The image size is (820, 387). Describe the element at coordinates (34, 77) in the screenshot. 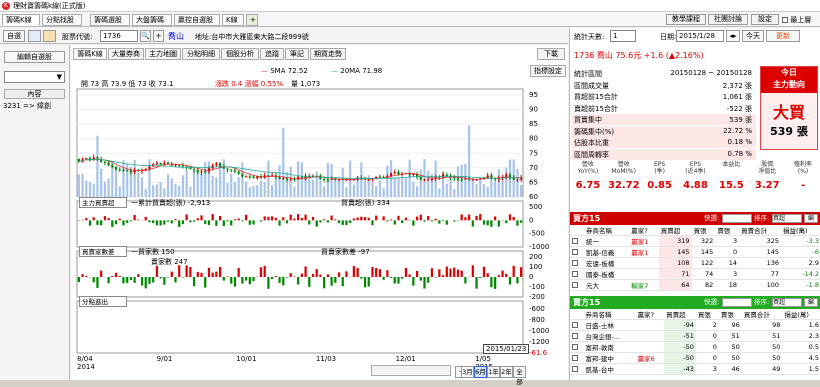

I see `watchlist-select: ▼` at that location.